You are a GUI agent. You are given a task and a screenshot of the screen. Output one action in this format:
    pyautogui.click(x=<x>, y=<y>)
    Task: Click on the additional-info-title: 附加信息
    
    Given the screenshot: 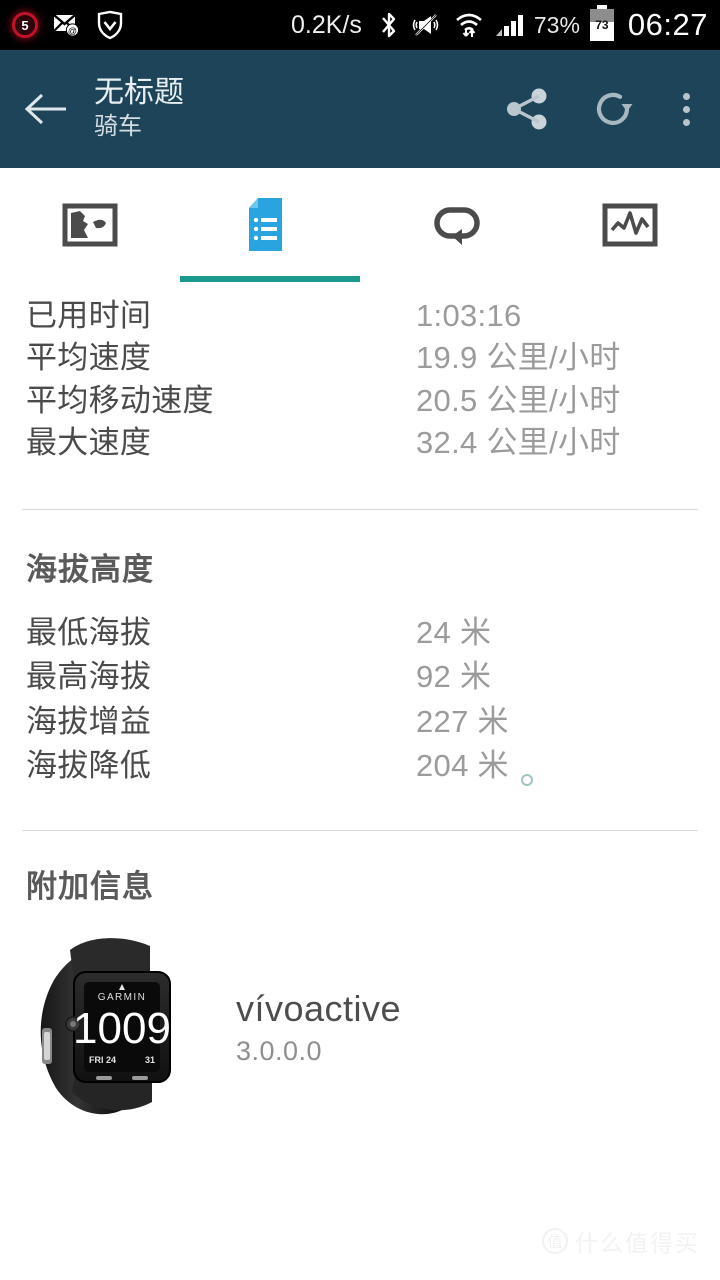 What is the action you would take?
    pyautogui.click(x=90, y=887)
    